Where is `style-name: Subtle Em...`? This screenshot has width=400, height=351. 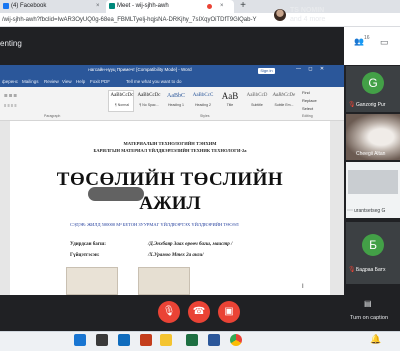
style-name: Subtle Em... is located at coordinates (284, 105).